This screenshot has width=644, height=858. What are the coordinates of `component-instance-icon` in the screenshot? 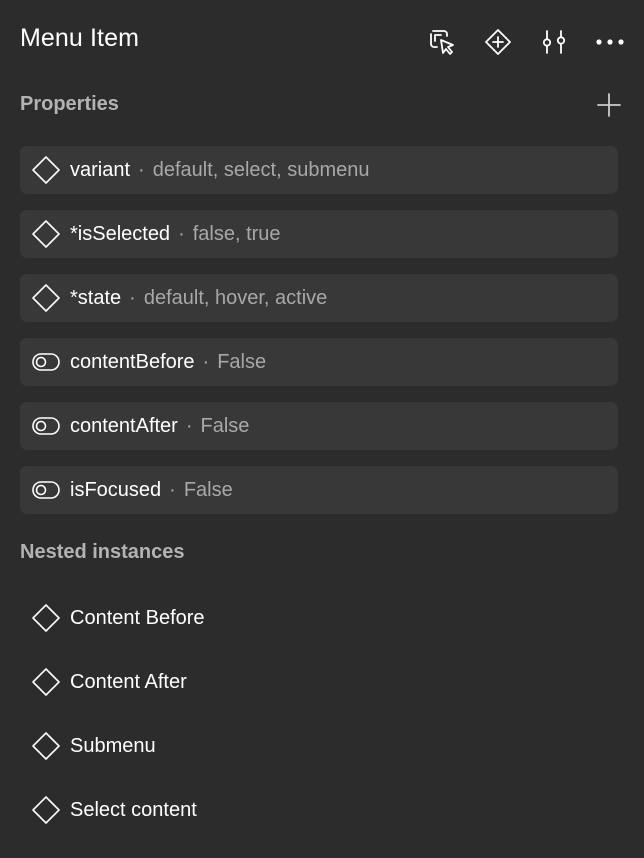 It's located at (498, 42).